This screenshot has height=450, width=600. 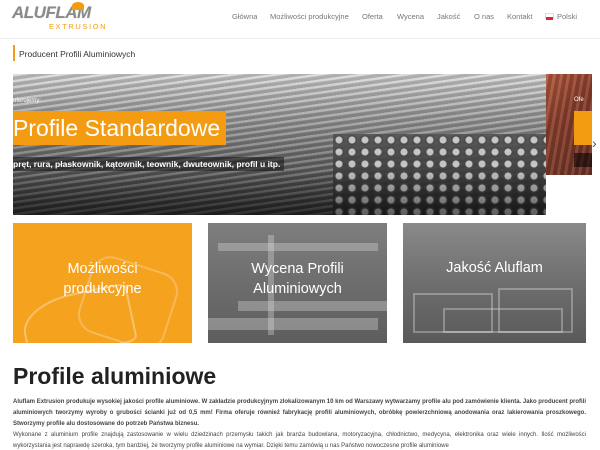 What do you see at coordinates (579, 100) in the screenshot?
I see `next-slide-kicker: Ofe` at bounding box center [579, 100].